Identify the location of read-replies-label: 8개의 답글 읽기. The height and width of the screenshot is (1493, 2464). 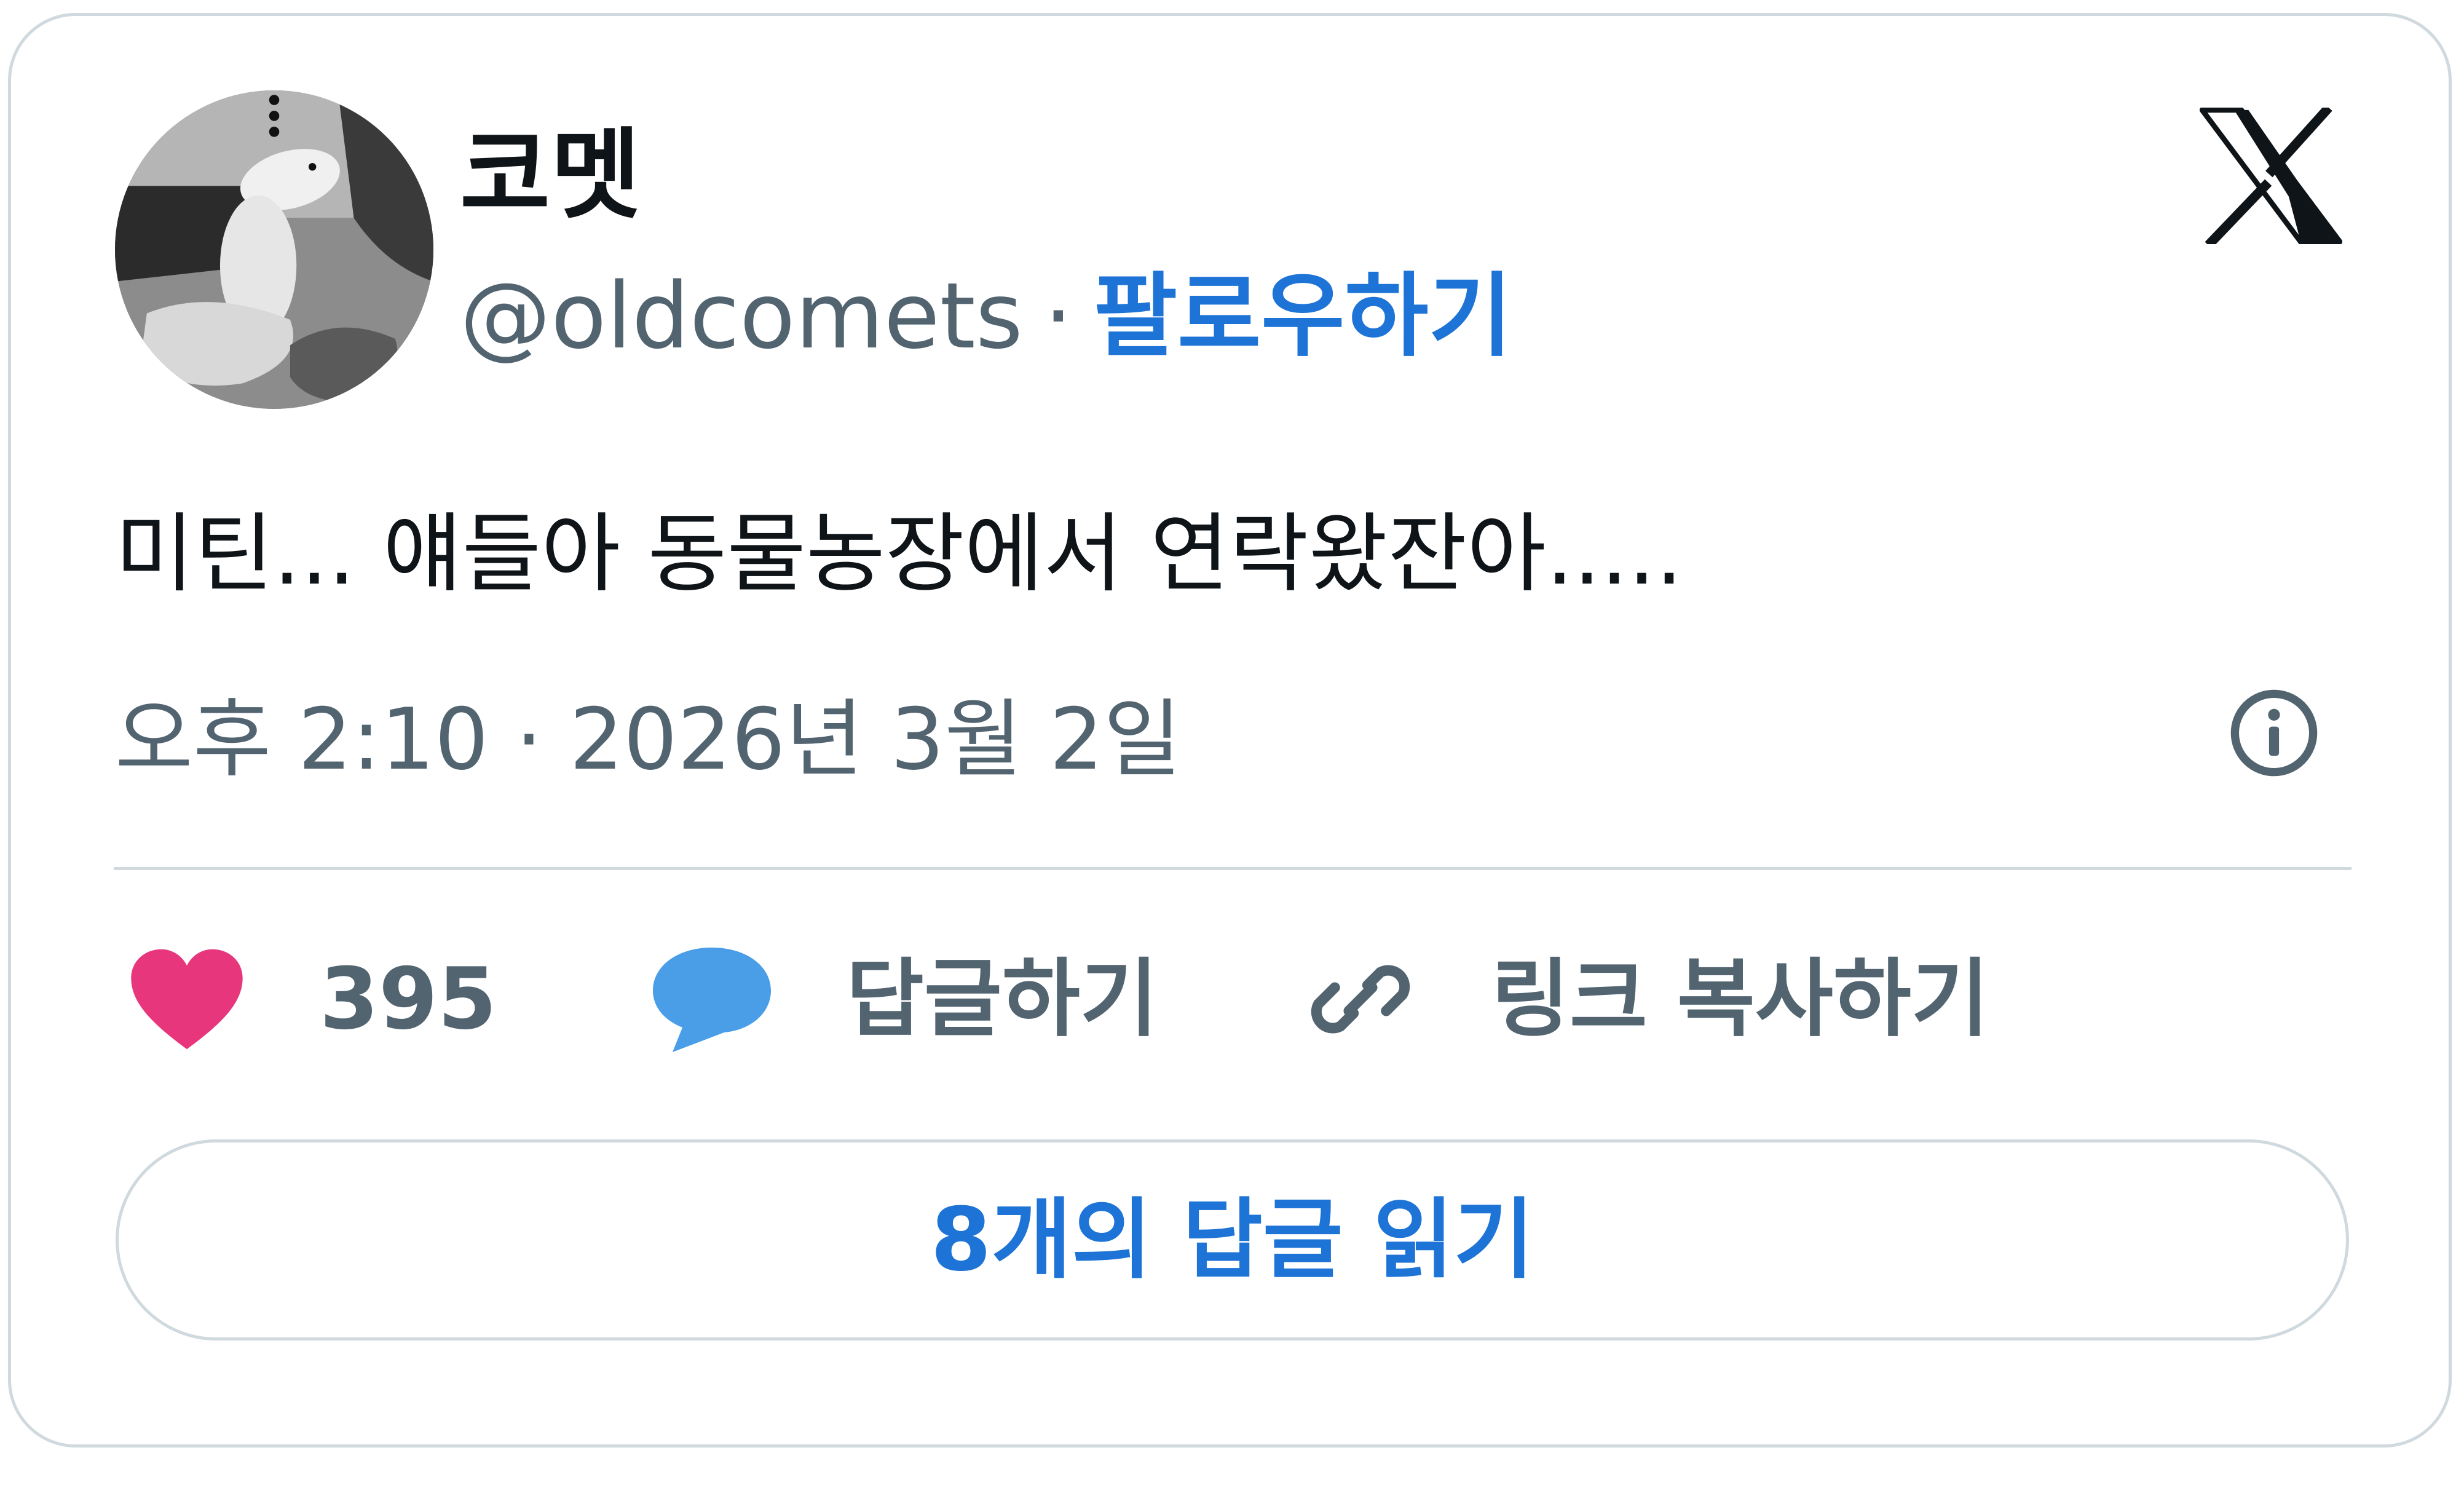
(1232, 1240).